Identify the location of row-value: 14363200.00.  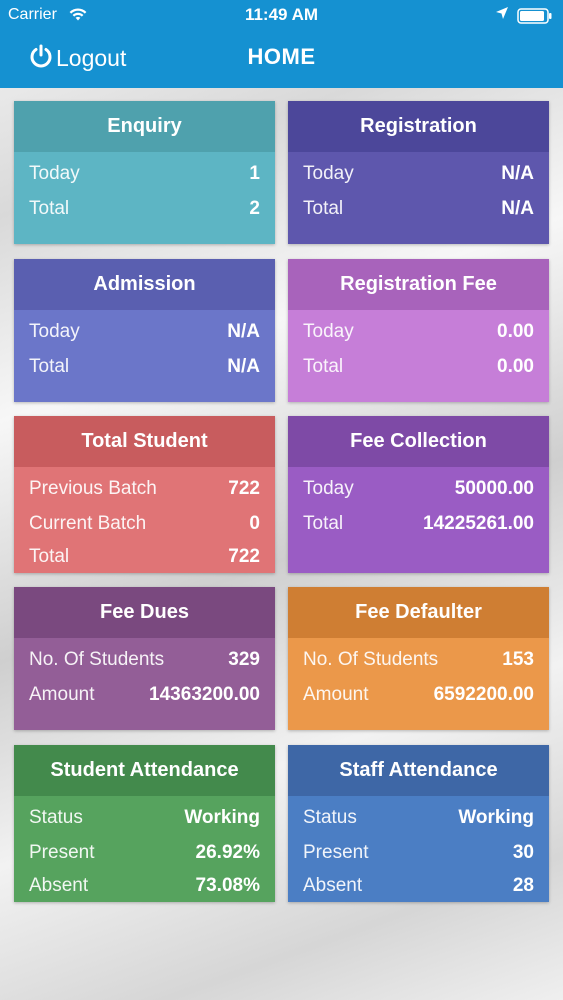
(204, 694).